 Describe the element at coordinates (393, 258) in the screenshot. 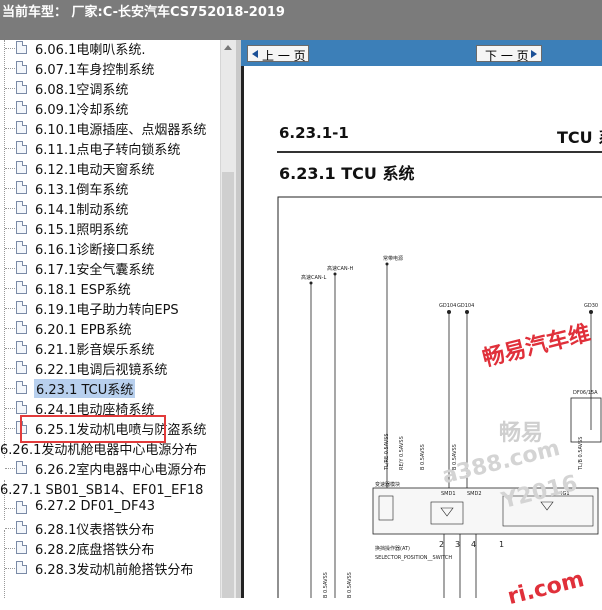

I see `label-always-power: 常带电源` at that location.